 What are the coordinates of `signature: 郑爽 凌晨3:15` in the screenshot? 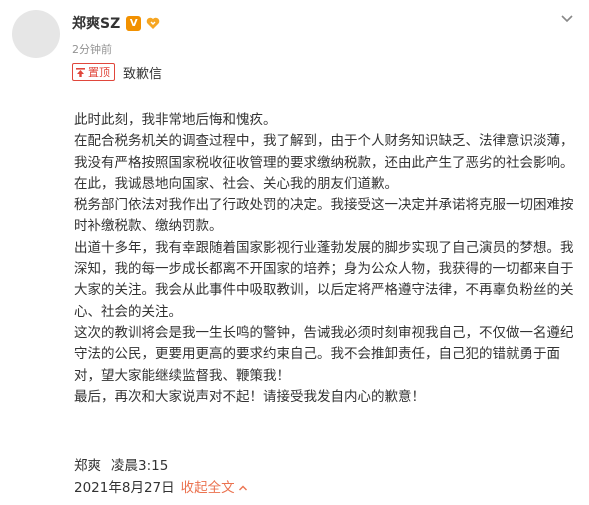 It's located at (121, 464).